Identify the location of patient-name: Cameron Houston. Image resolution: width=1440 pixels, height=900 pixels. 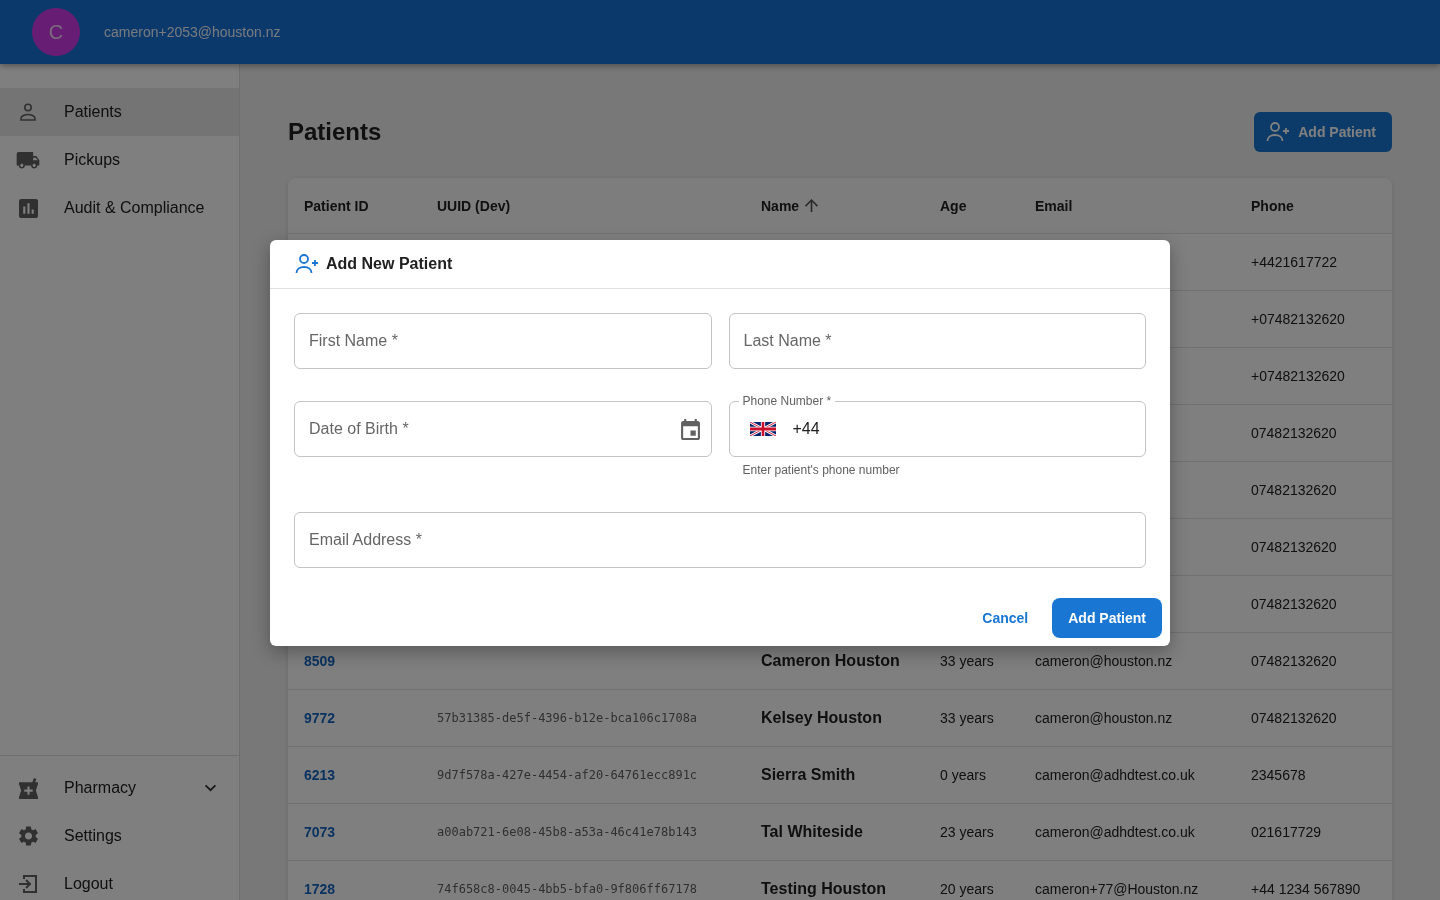
(830, 661).